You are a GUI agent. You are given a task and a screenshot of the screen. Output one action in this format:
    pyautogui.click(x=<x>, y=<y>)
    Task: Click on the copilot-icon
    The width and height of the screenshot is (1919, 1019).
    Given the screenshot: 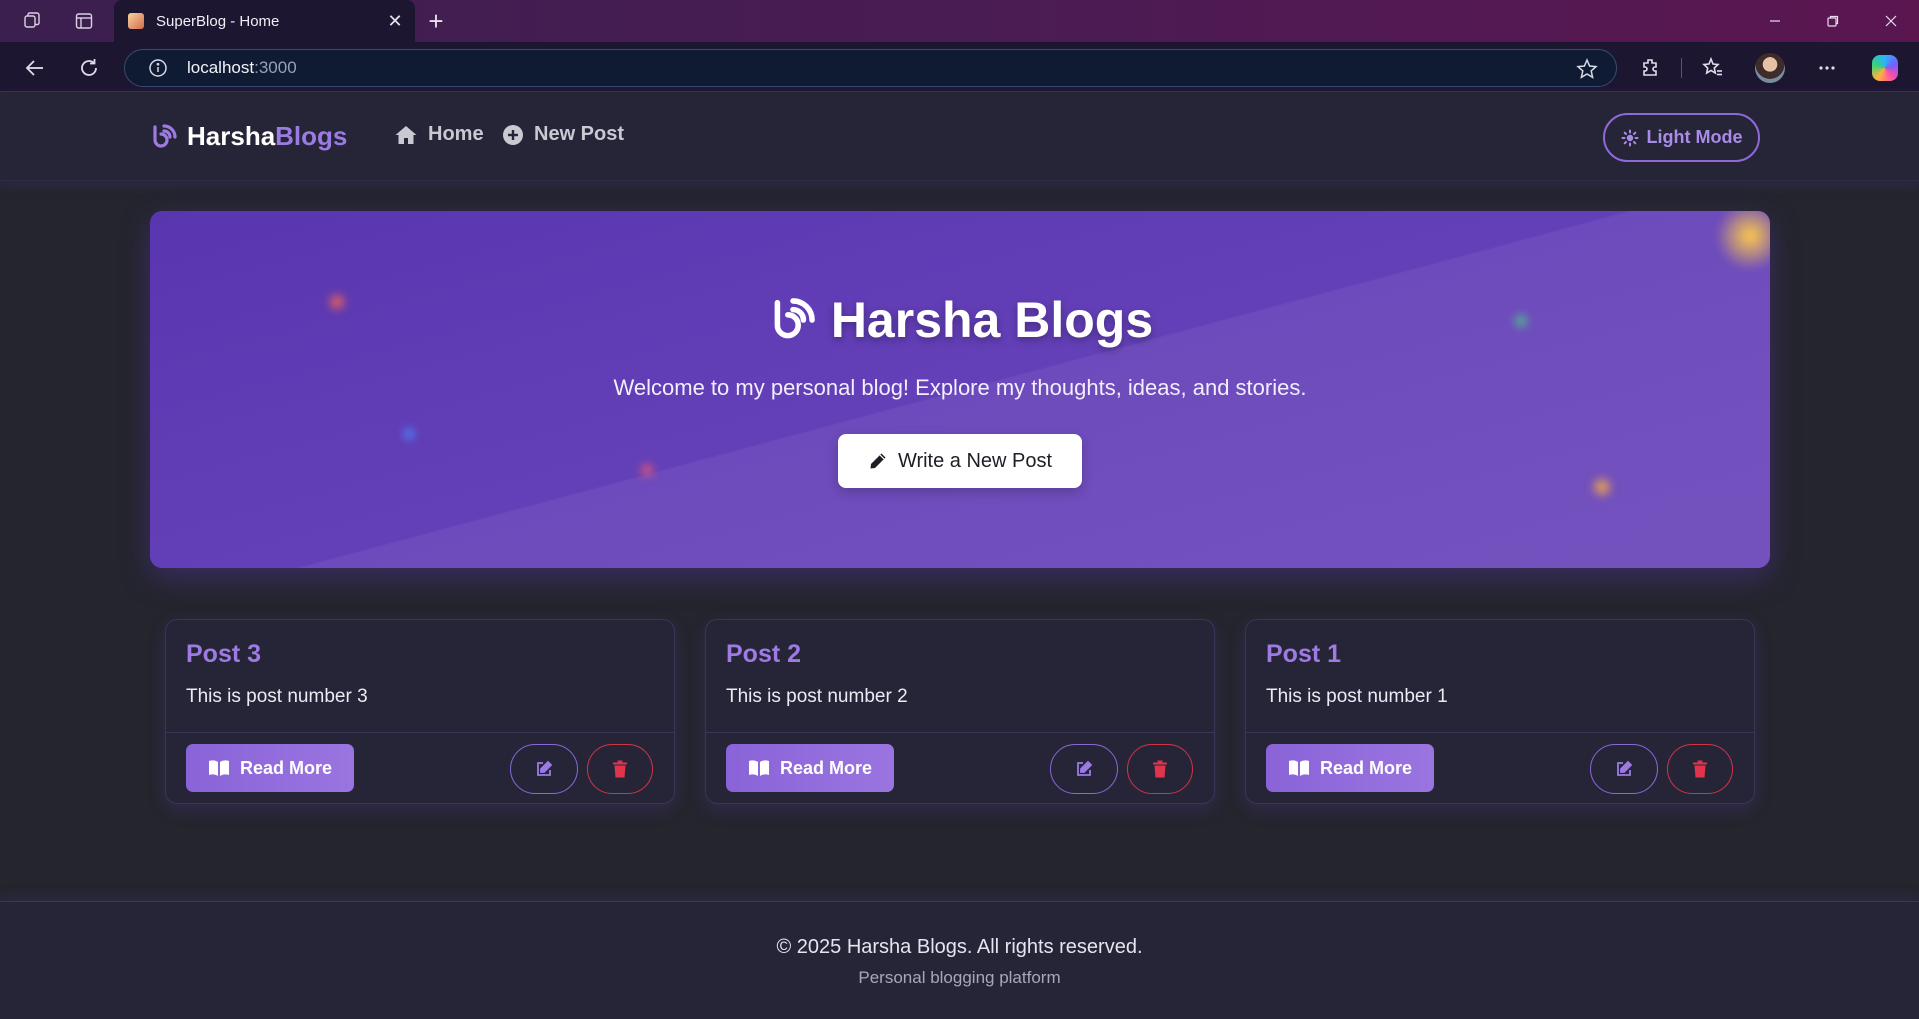 What is the action you would take?
    pyautogui.click(x=1885, y=68)
    